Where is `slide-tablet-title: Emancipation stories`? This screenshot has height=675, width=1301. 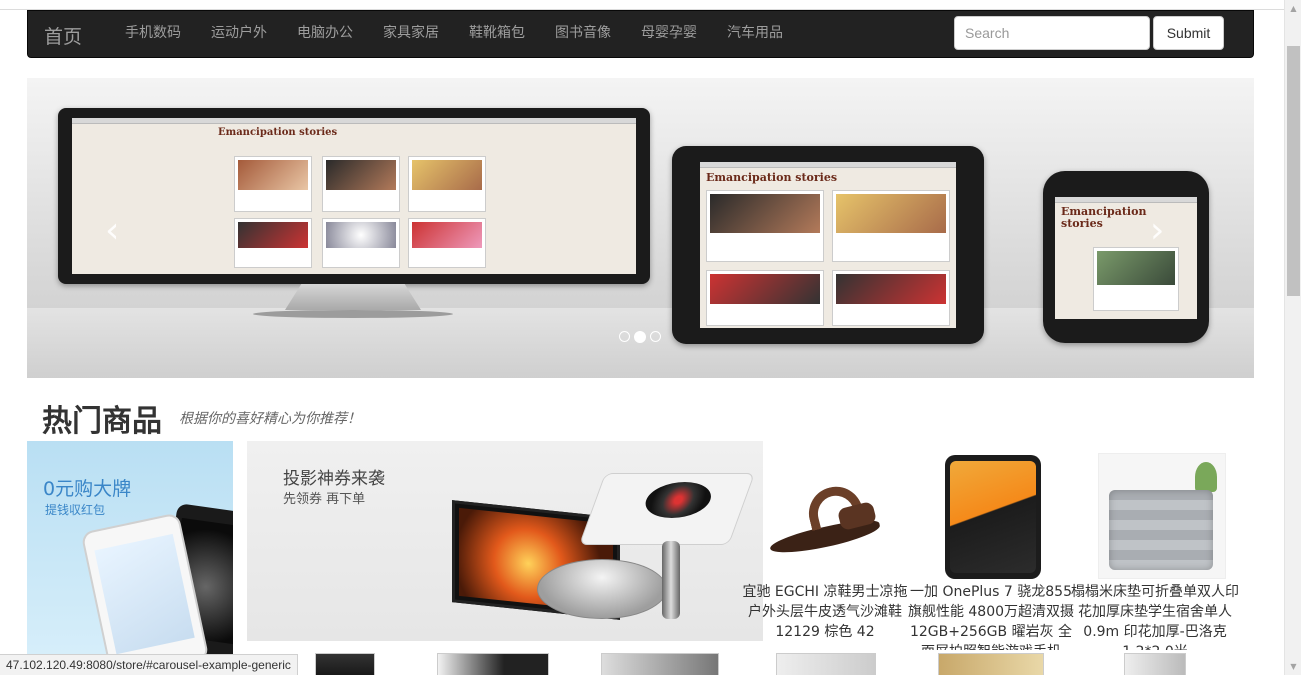 slide-tablet-title: Emancipation stories is located at coordinates (772, 177).